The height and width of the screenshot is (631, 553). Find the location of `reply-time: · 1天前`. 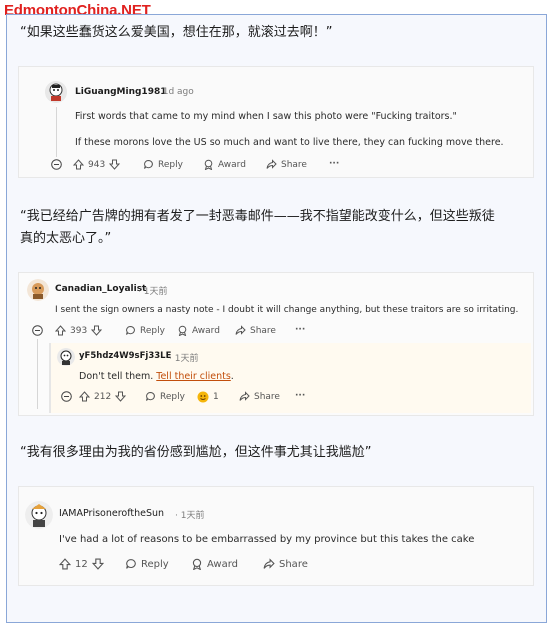

reply-time: · 1天前 is located at coordinates (184, 359).